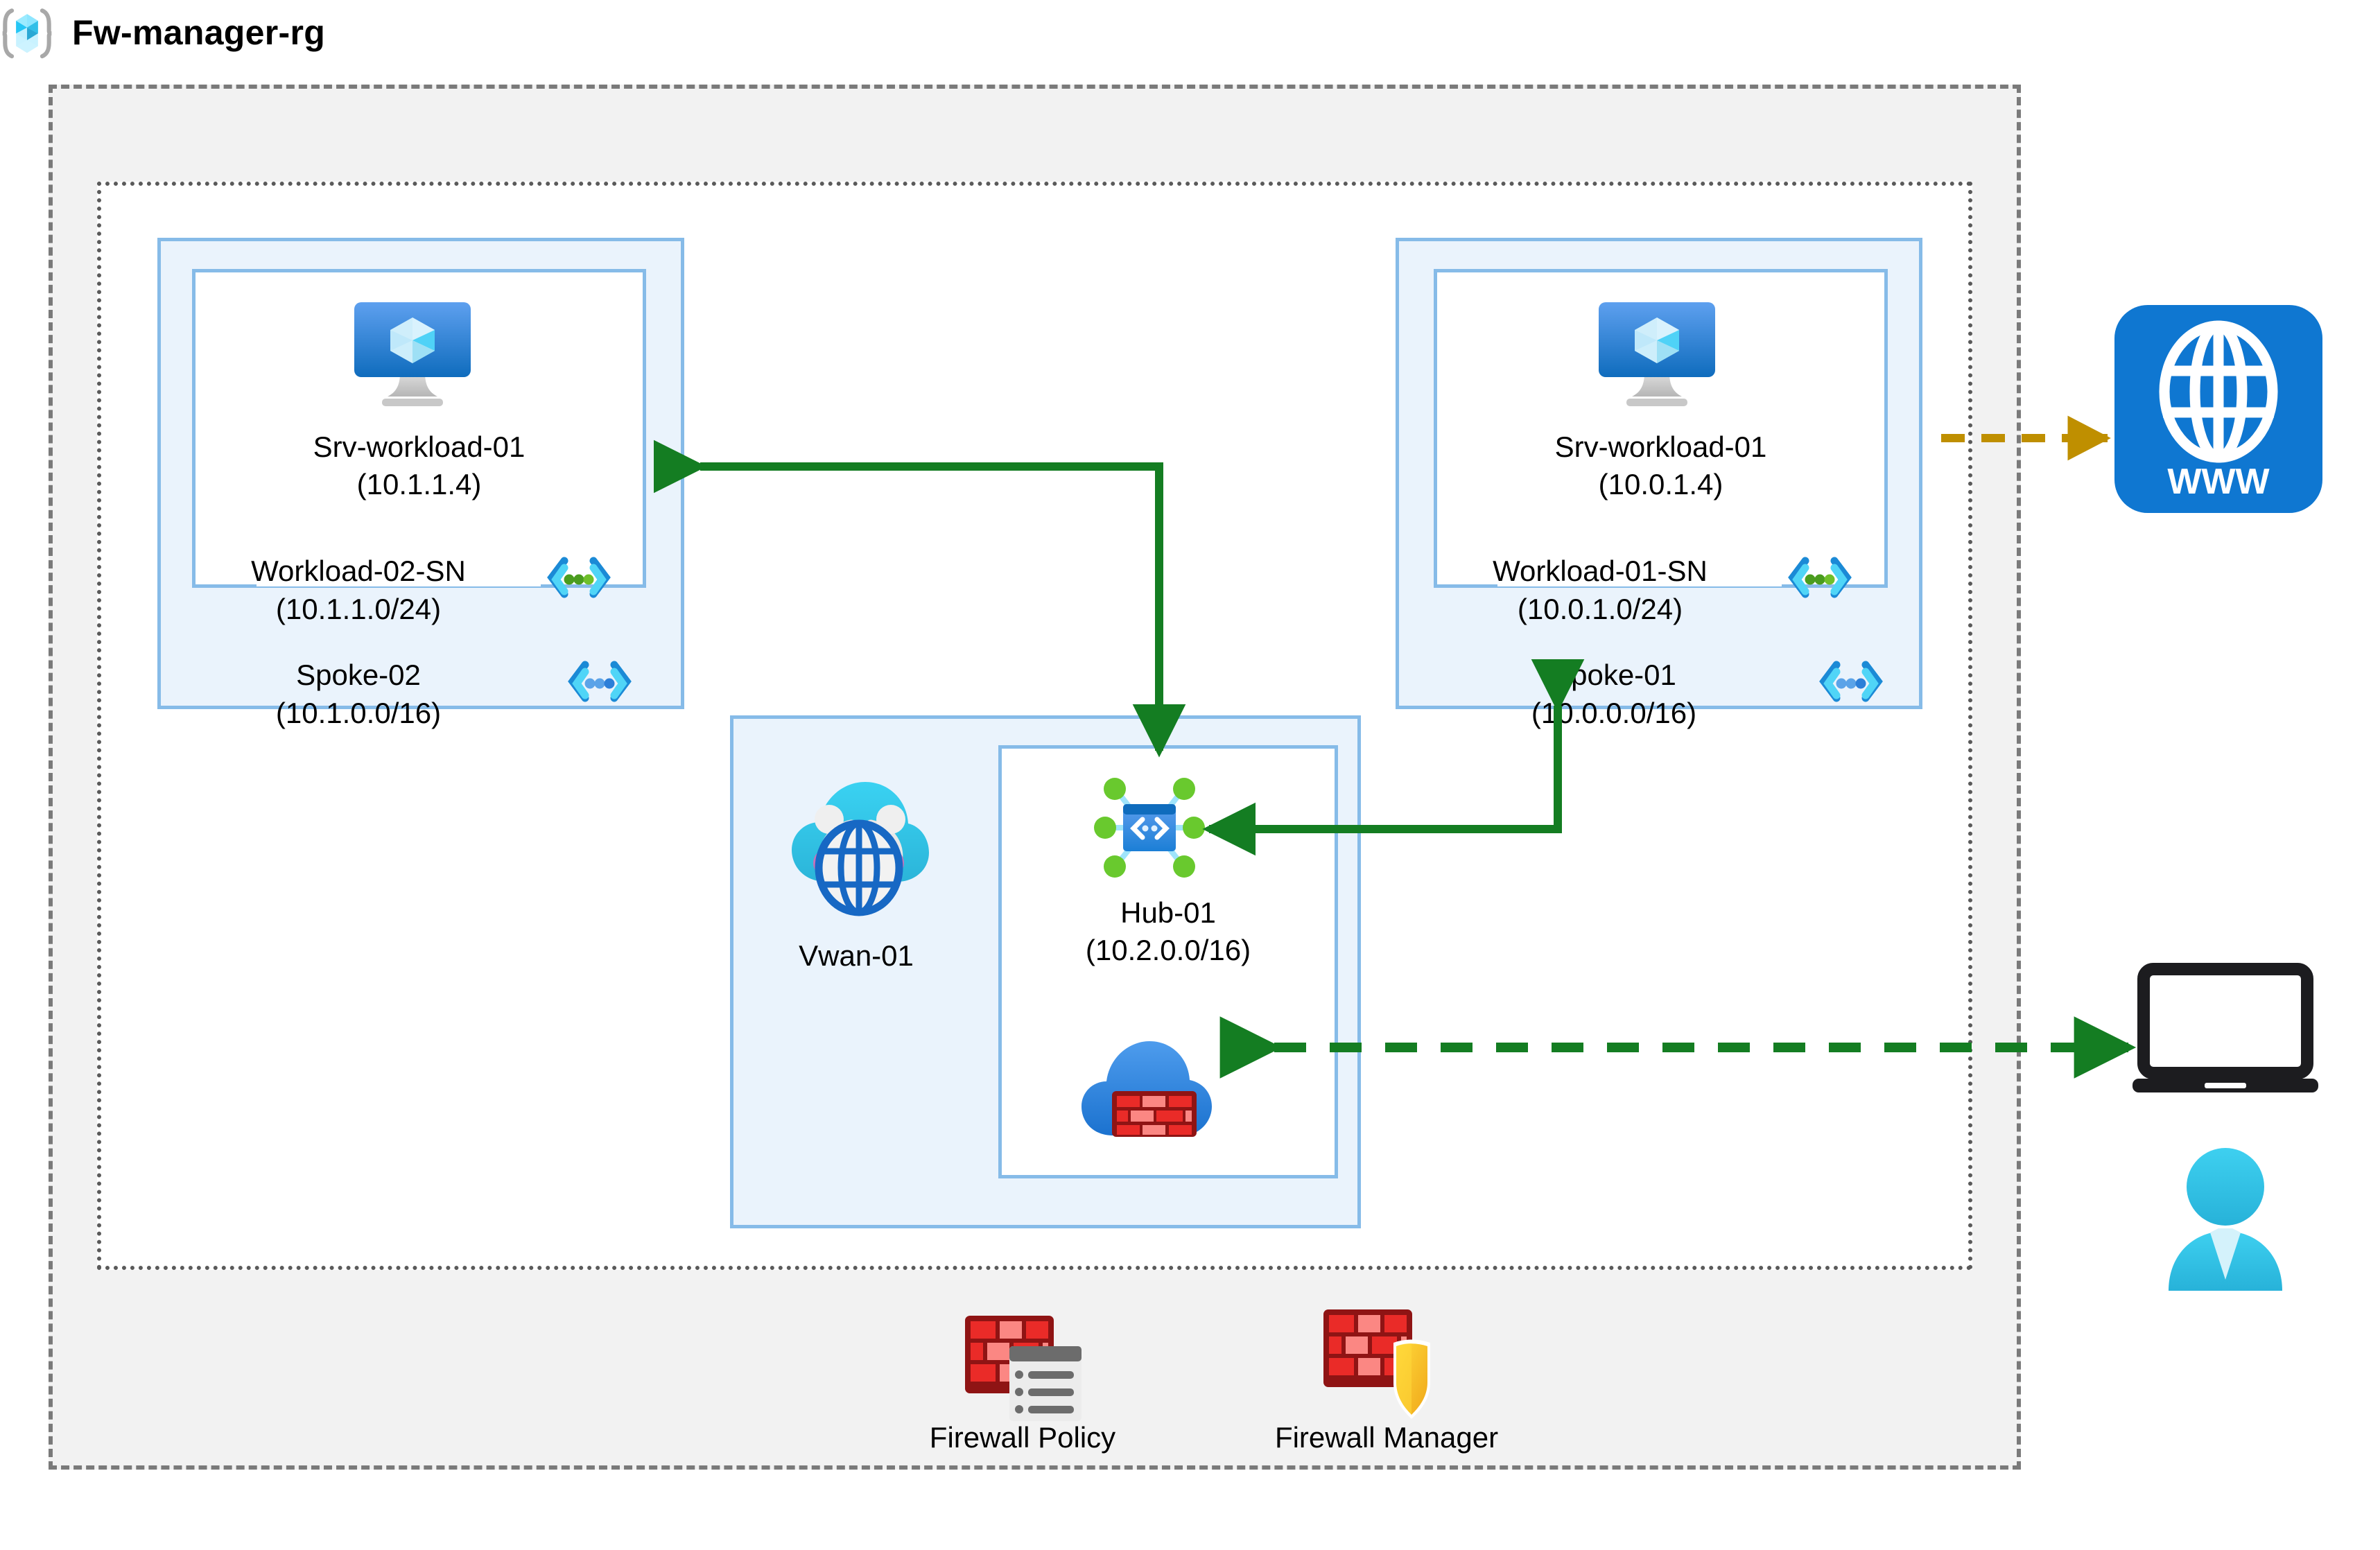 This screenshot has height=1550, width=2380. What do you see at coordinates (1024, 1367) in the screenshot?
I see `firewall-policy-icon` at bounding box center [1024, 1367].